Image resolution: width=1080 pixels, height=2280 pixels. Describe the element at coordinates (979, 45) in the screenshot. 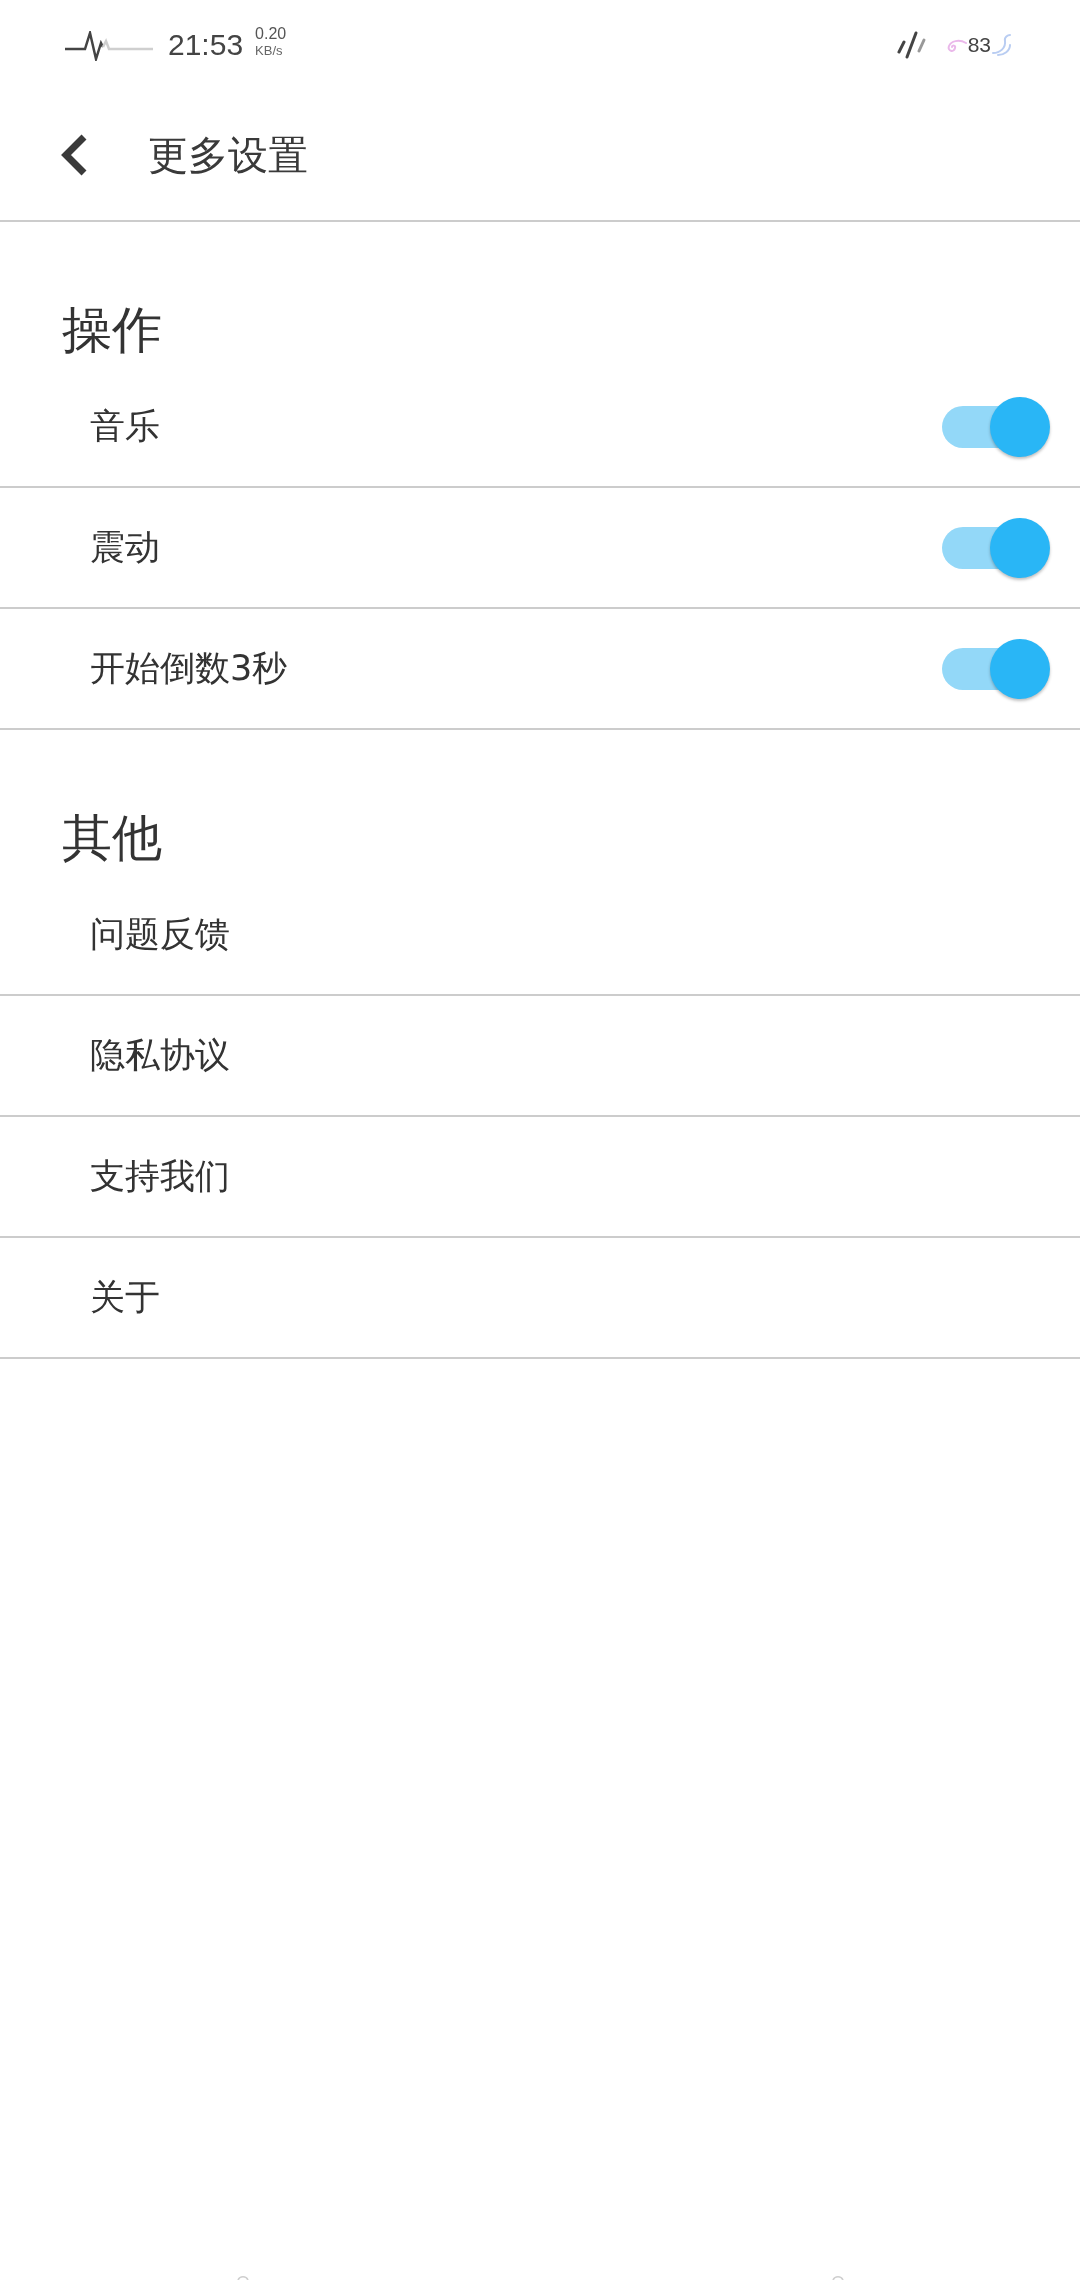

I see `battery-level: 83` at that location.